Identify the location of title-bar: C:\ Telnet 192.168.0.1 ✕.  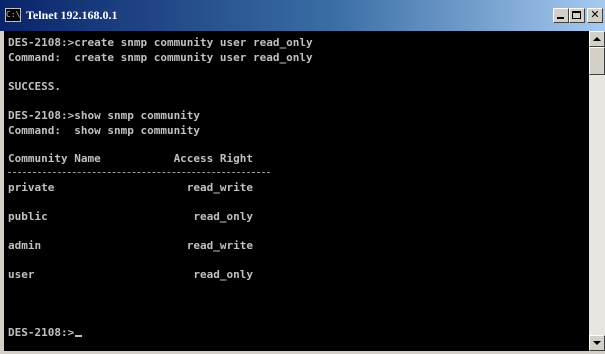
(302, 15).